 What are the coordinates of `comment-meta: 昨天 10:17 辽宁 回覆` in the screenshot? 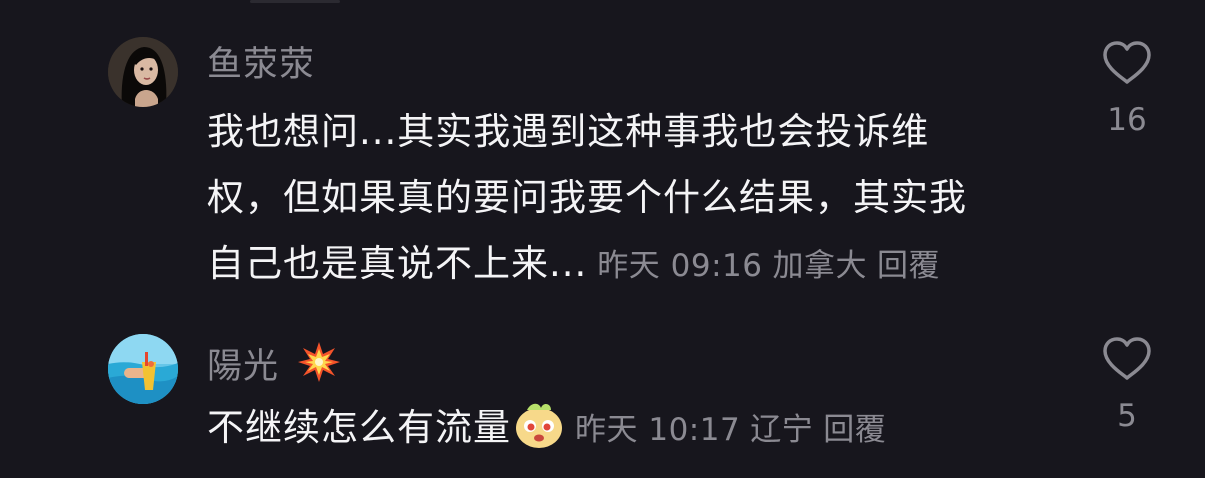 It's located at (735, 430).